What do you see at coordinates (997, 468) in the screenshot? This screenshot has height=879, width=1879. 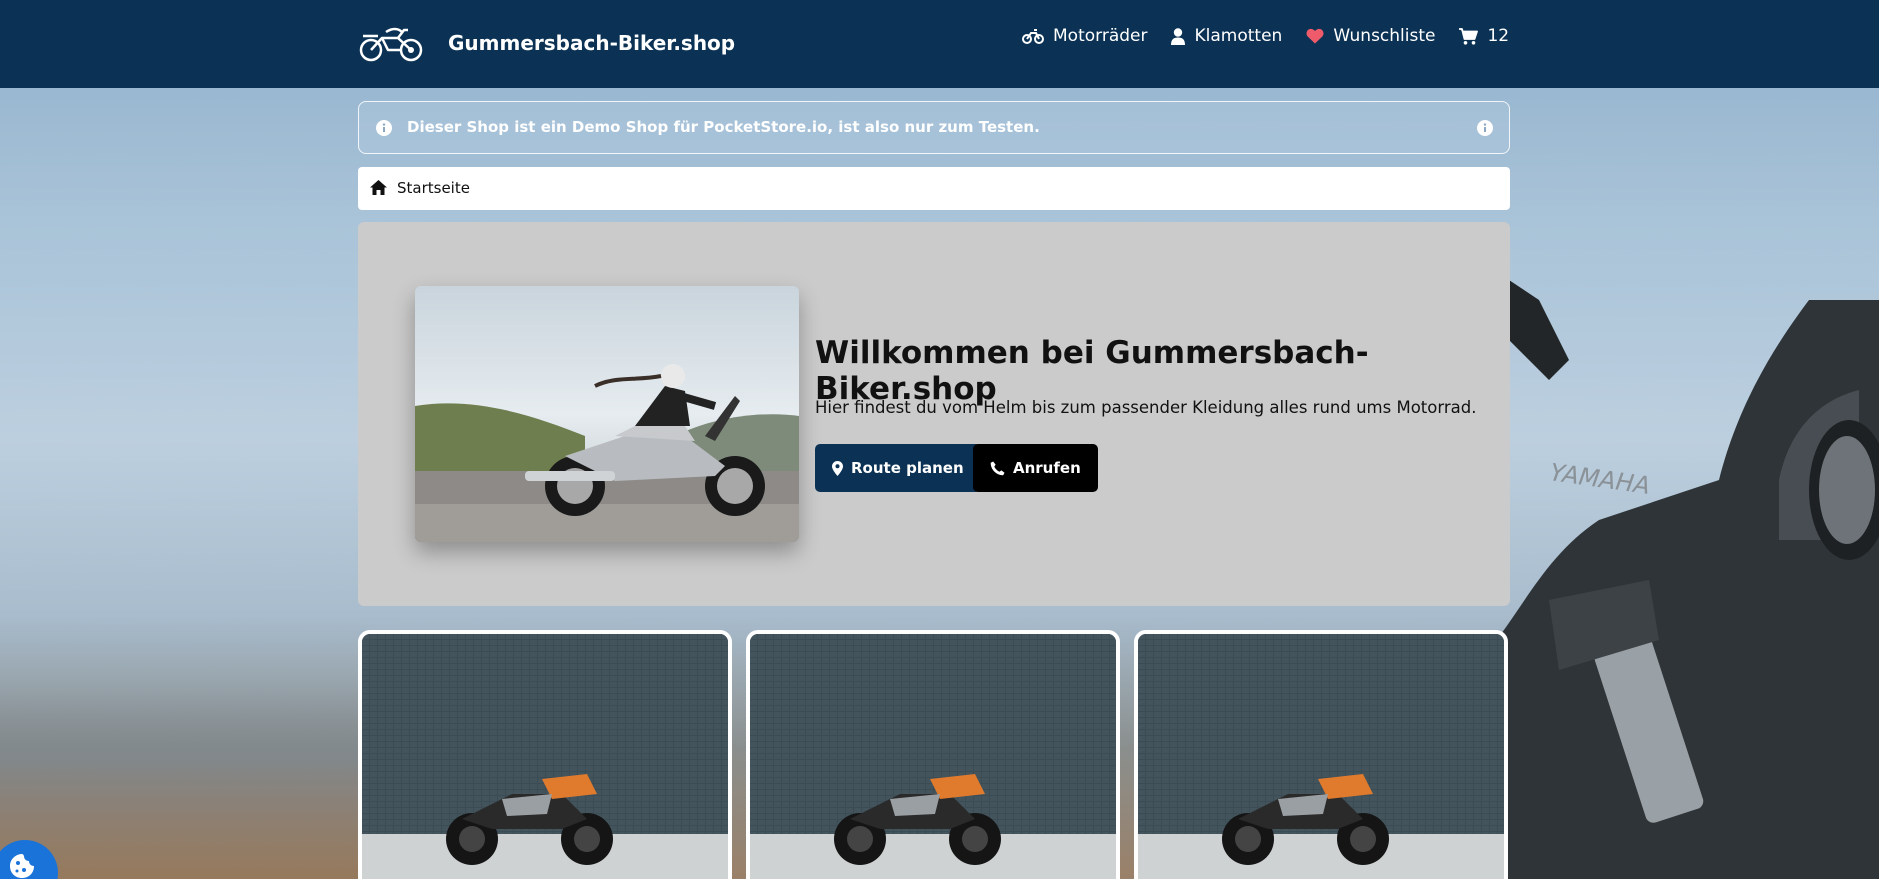 I see `phone-icon` at bounding box center [997, 468].